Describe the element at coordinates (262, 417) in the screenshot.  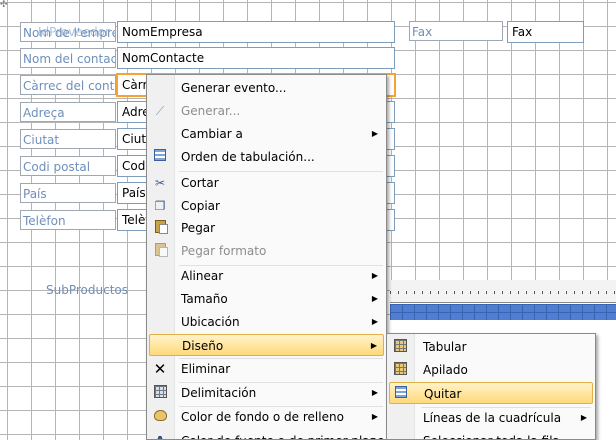
I see `menu-item-label: Color de fondo o de relleno` at that location.